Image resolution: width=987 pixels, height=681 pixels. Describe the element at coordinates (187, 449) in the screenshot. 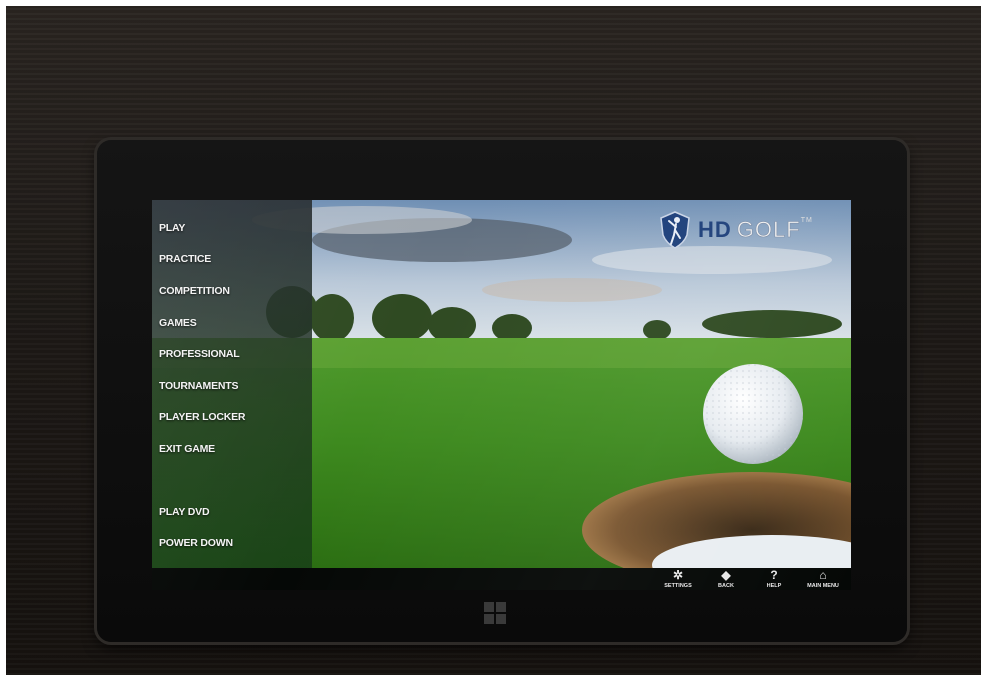

I see `menu-item-exit-game: EXIT GAME` at that location.